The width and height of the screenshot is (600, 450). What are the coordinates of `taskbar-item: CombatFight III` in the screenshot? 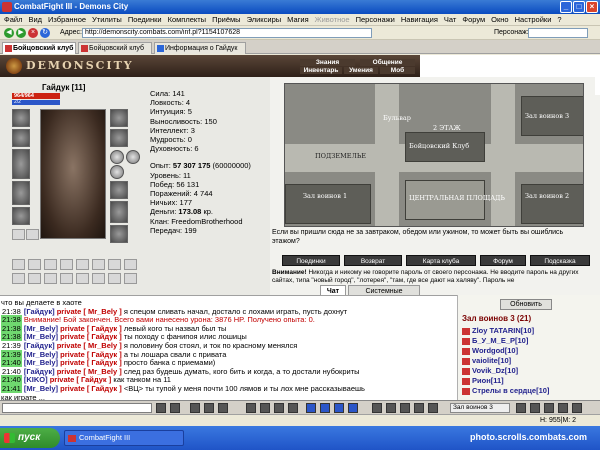 It's located at (124, 438).